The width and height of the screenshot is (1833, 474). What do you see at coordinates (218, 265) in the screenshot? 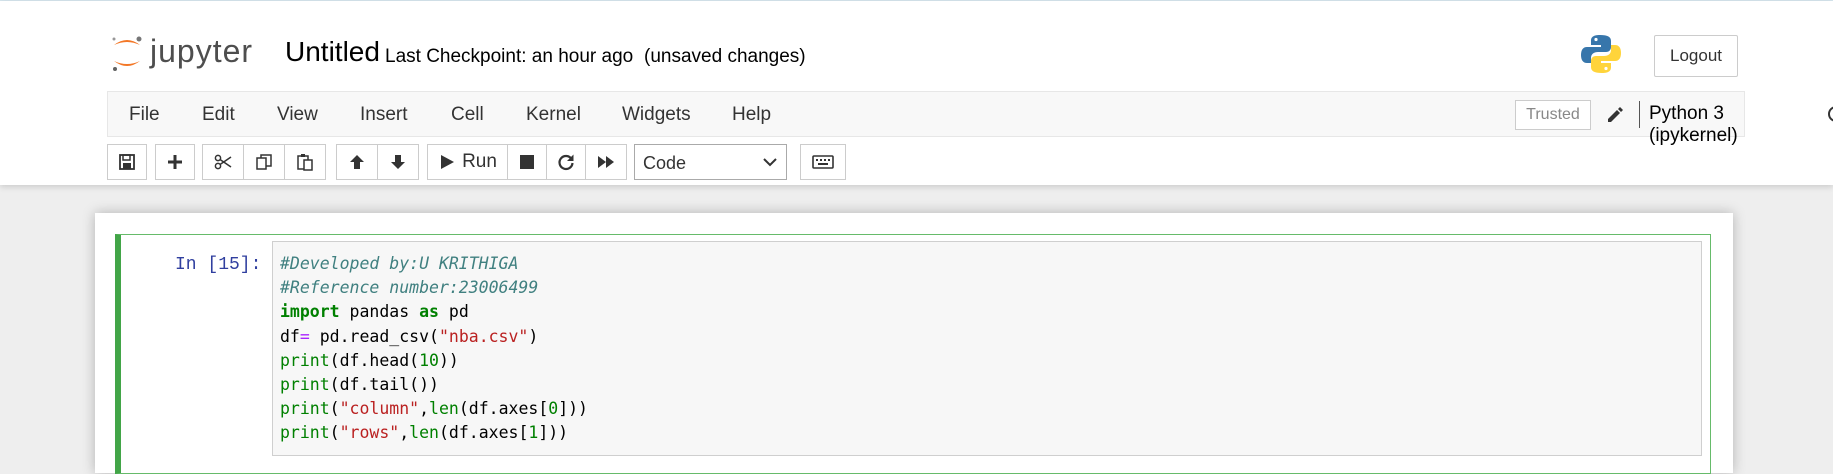
I see `cell-prompt: In [15]:` at bounding box center [218, 265].